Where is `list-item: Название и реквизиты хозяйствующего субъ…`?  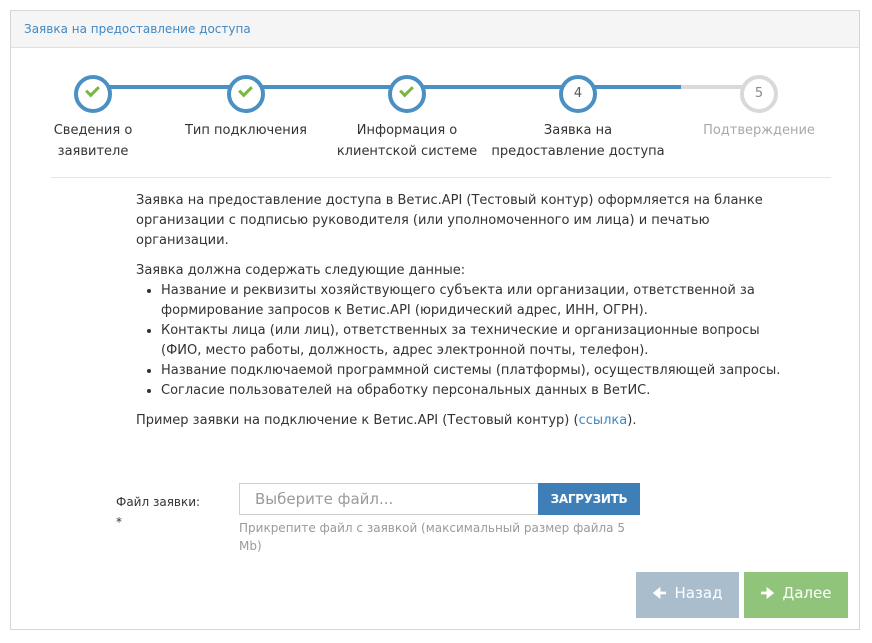
list-item: Название и реквизиты хозяйствующего субъ… is located at coordinates (478, 301).